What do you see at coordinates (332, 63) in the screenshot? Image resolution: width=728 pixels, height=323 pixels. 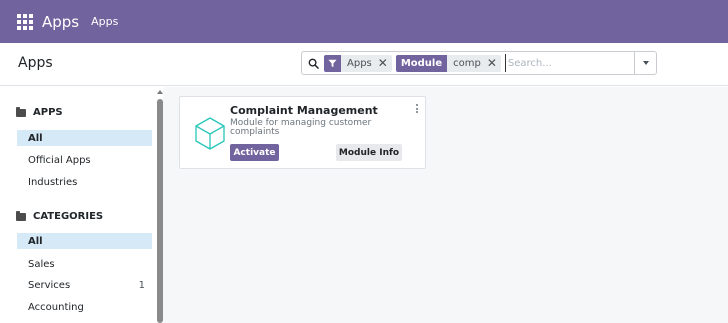 I see `filter-icon` at bounding box center [332, 63].